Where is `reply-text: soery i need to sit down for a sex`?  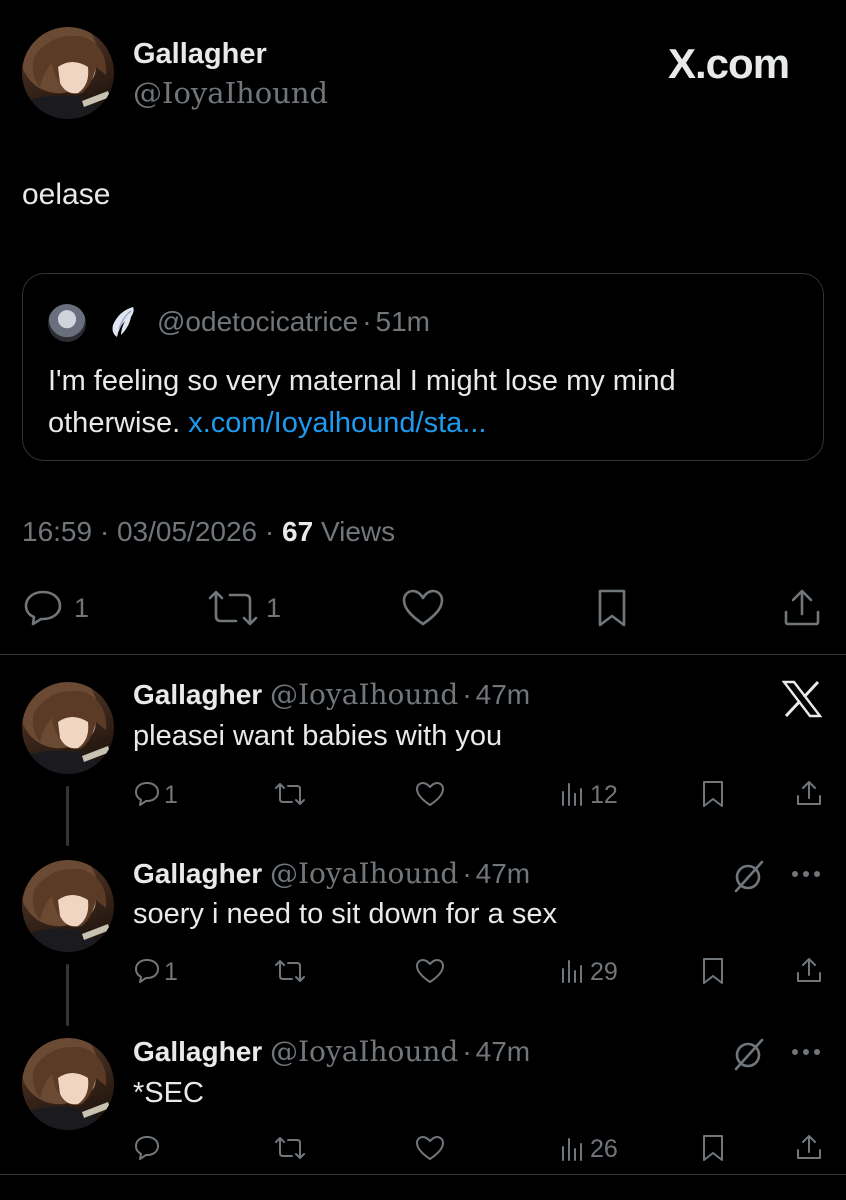
reply-text: soery i need to sit down for a sex is located at coordinates (345, 914).